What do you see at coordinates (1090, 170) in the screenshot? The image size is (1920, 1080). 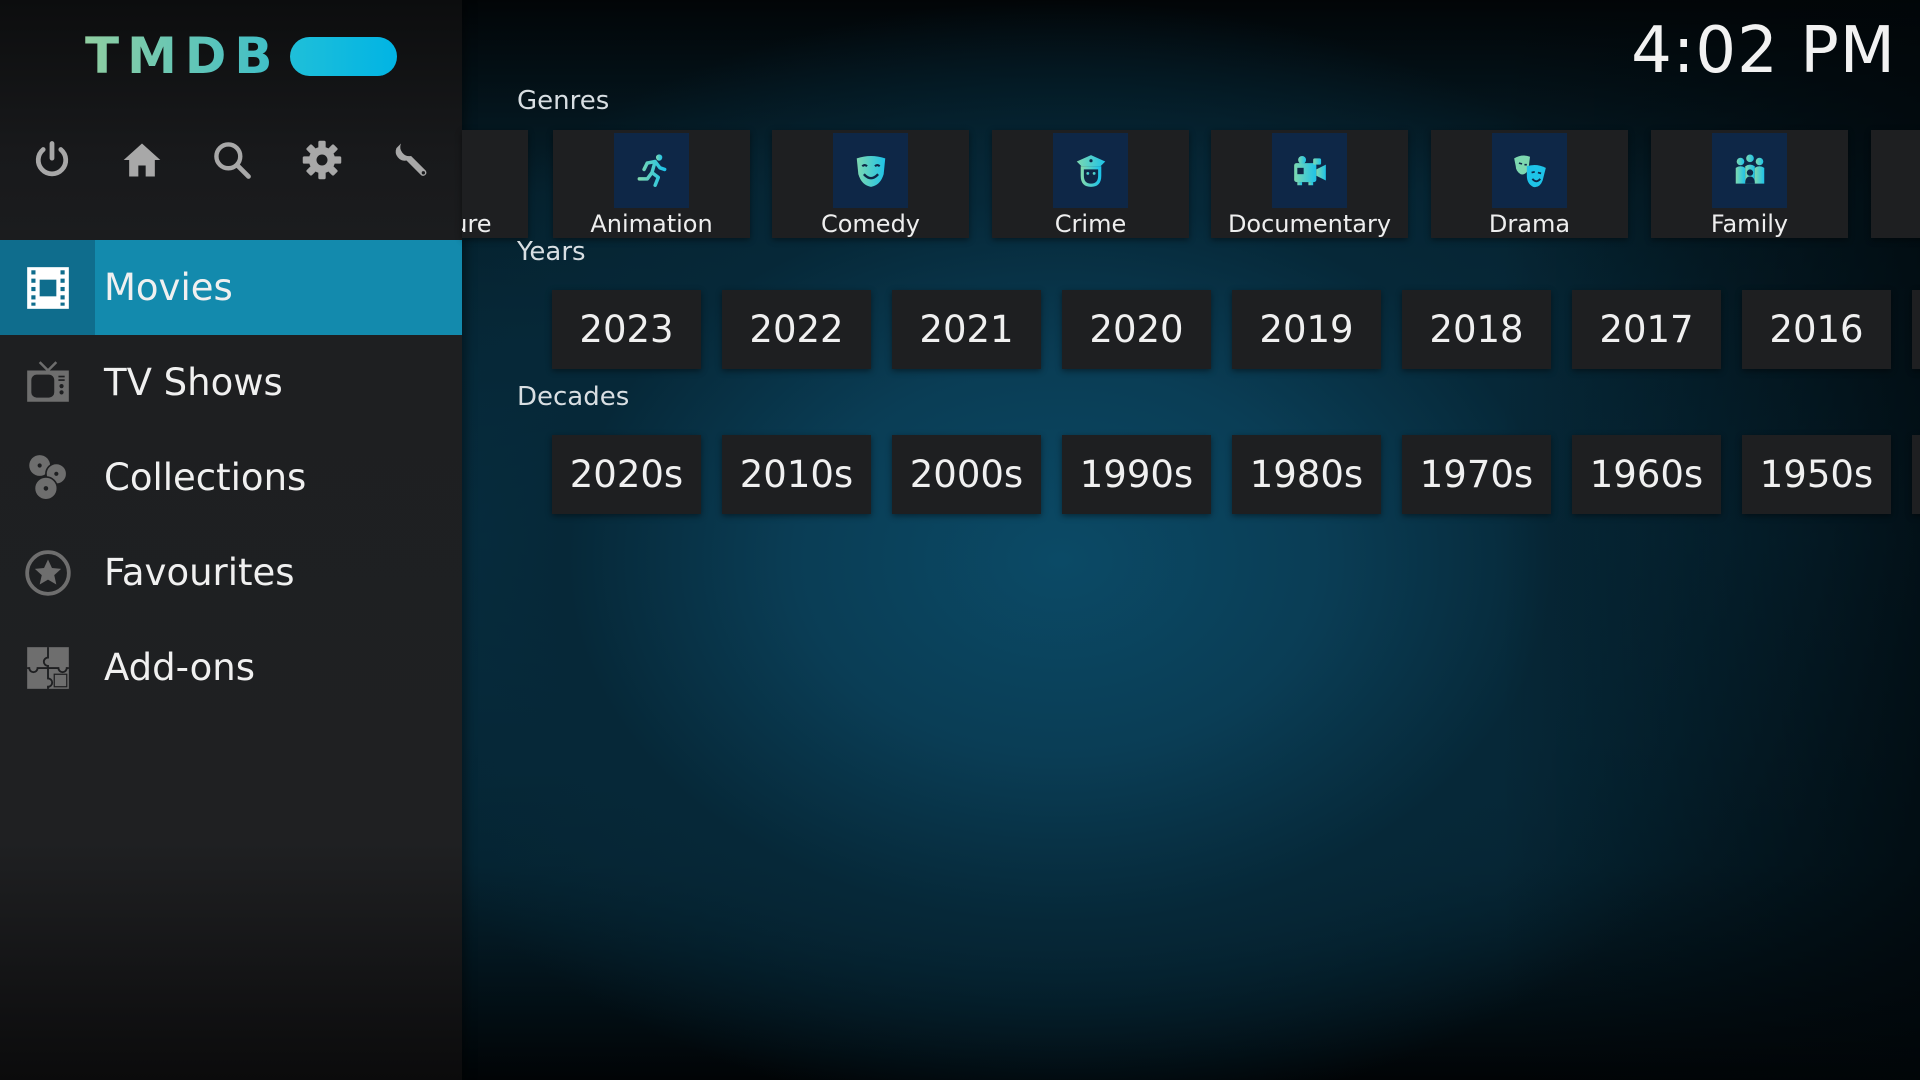 I see `police-officer-icon` at bounding box center [1090, 170].